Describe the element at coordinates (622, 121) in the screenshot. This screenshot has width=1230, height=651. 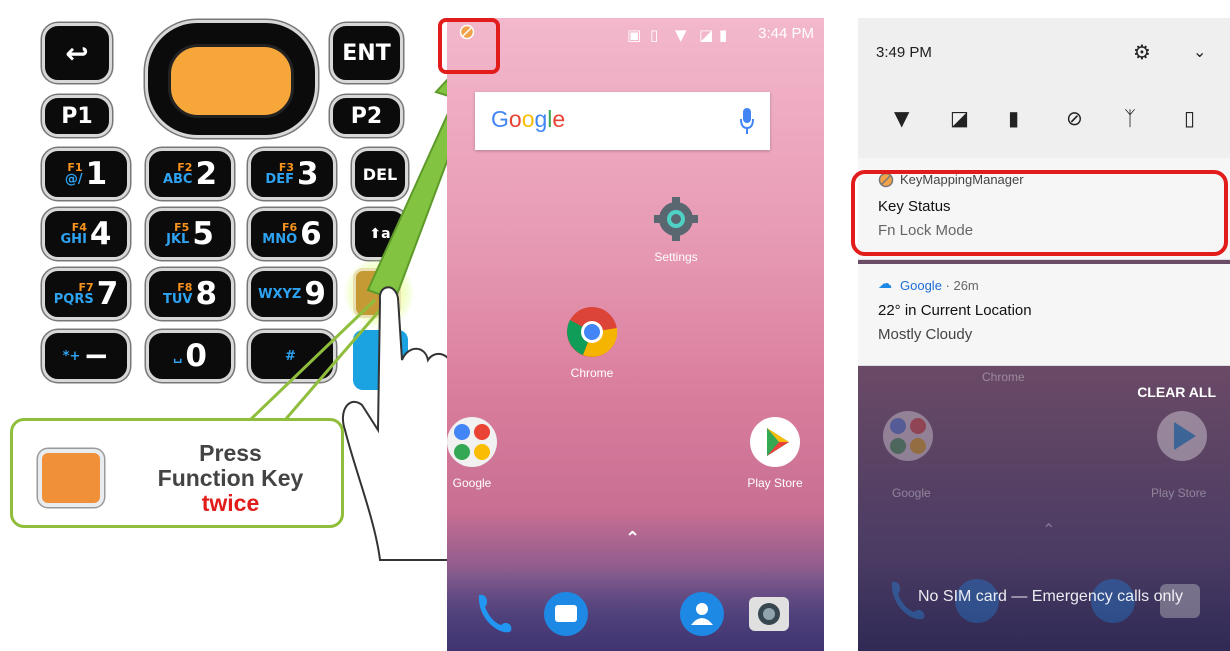
I see `google-search-bar: Google` at that location.